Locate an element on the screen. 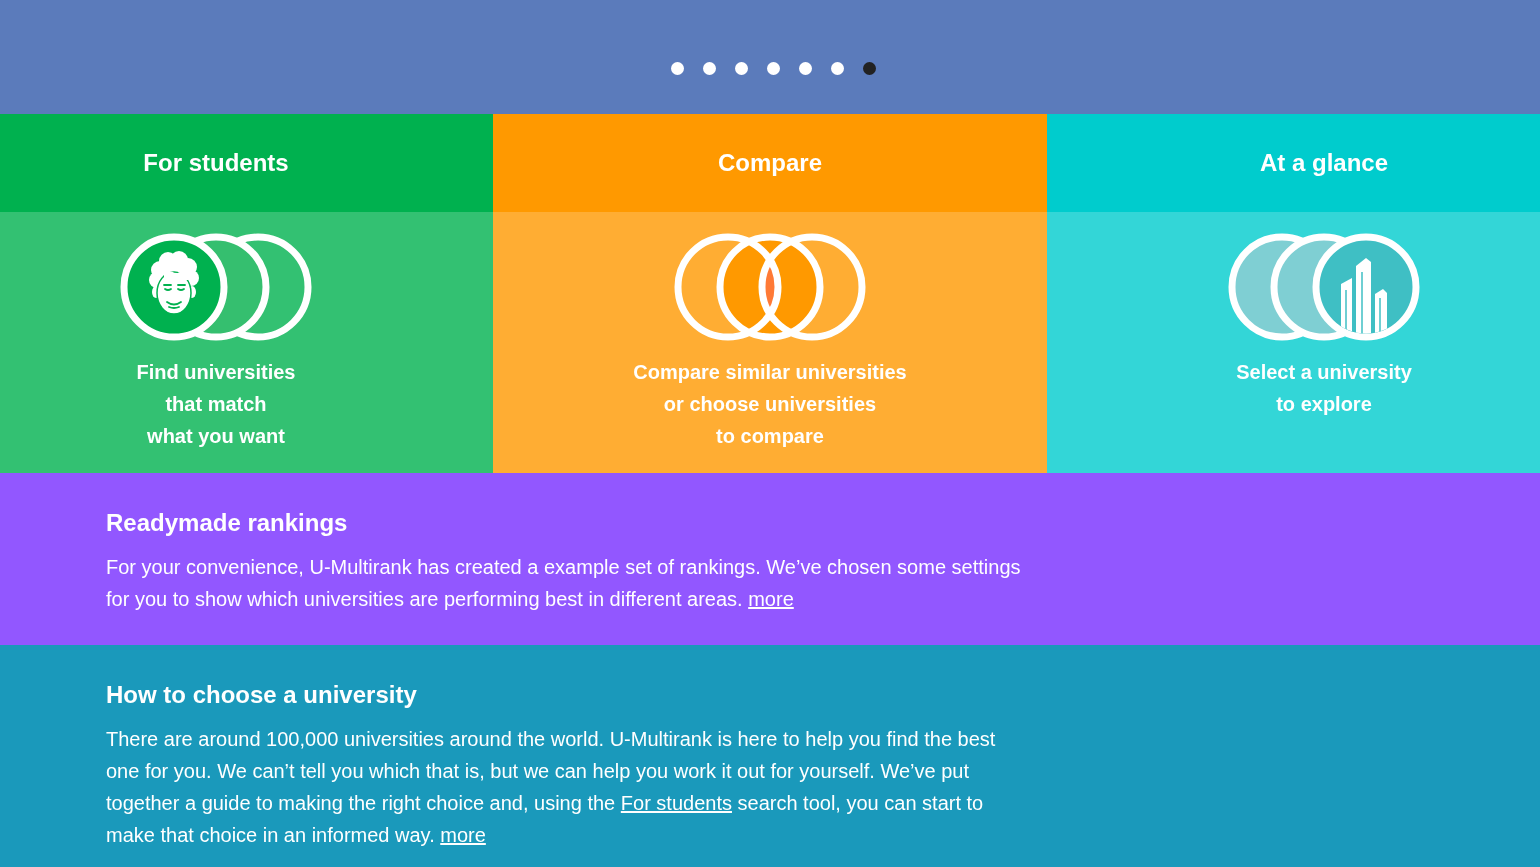 The image size is (1540, 867). feature-tile: At a glance Select a university to explore is located at coordinates (1293, 293).